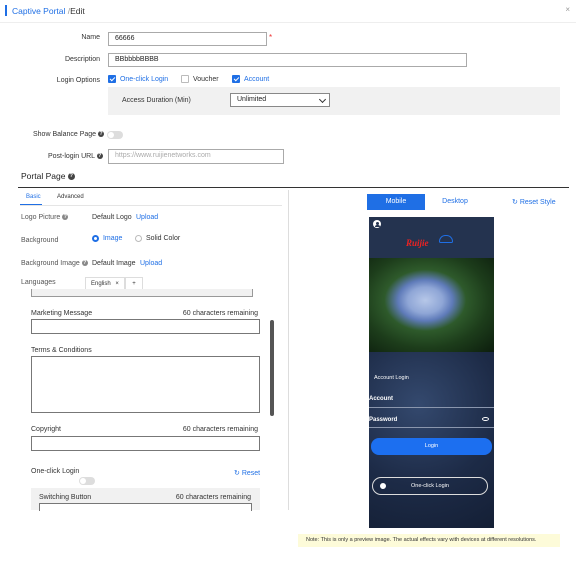  What do you see at coordinates (82, 59) in the screenshot?
I see `description-label: Description` at bounding box center [82, 59].